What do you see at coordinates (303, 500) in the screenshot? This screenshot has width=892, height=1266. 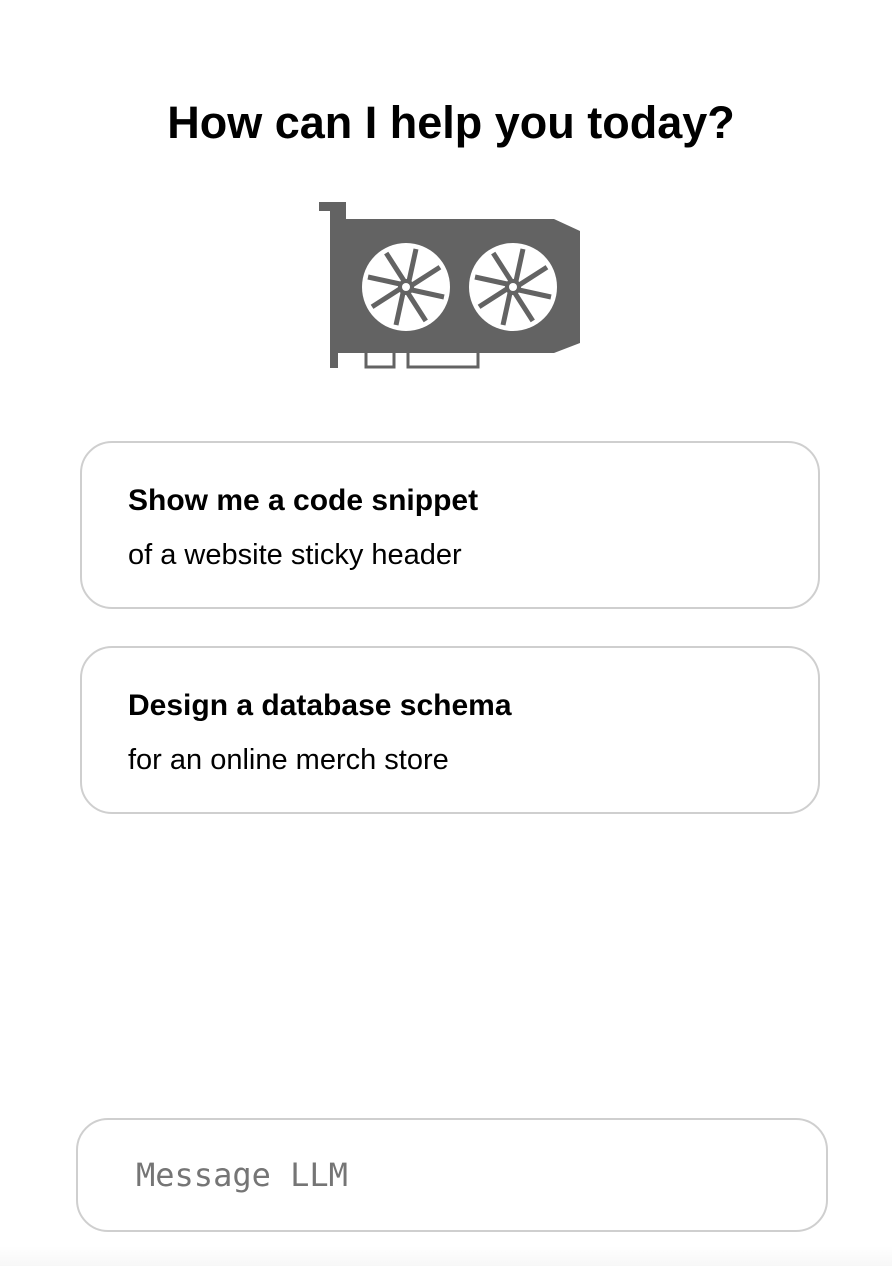 I see `suggestion-title: Show me a code snippet` at bounding box center [303, 500].